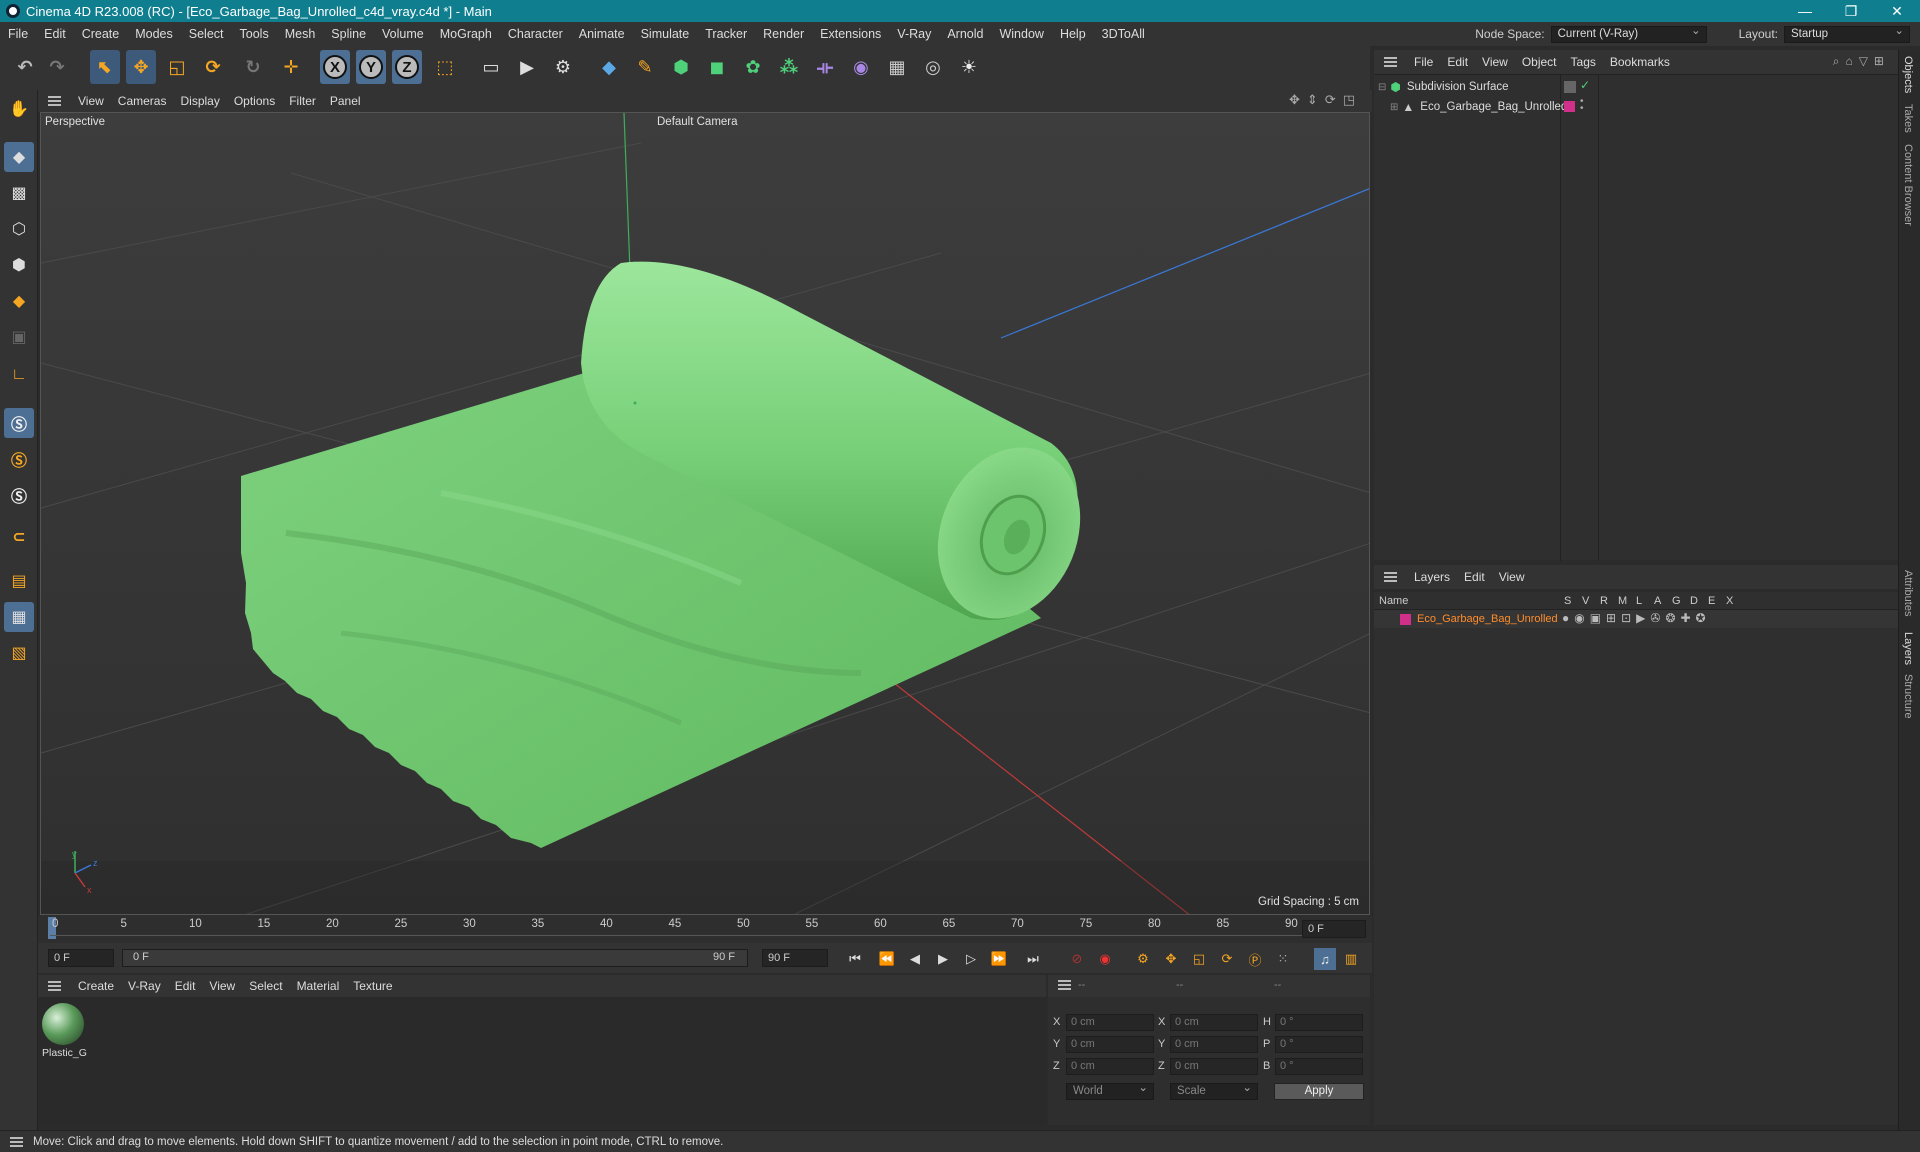 The width and height of the screenshot is (1920, 1152). I want to click on viewport-menu-panel: Panel, so click(345, 101).